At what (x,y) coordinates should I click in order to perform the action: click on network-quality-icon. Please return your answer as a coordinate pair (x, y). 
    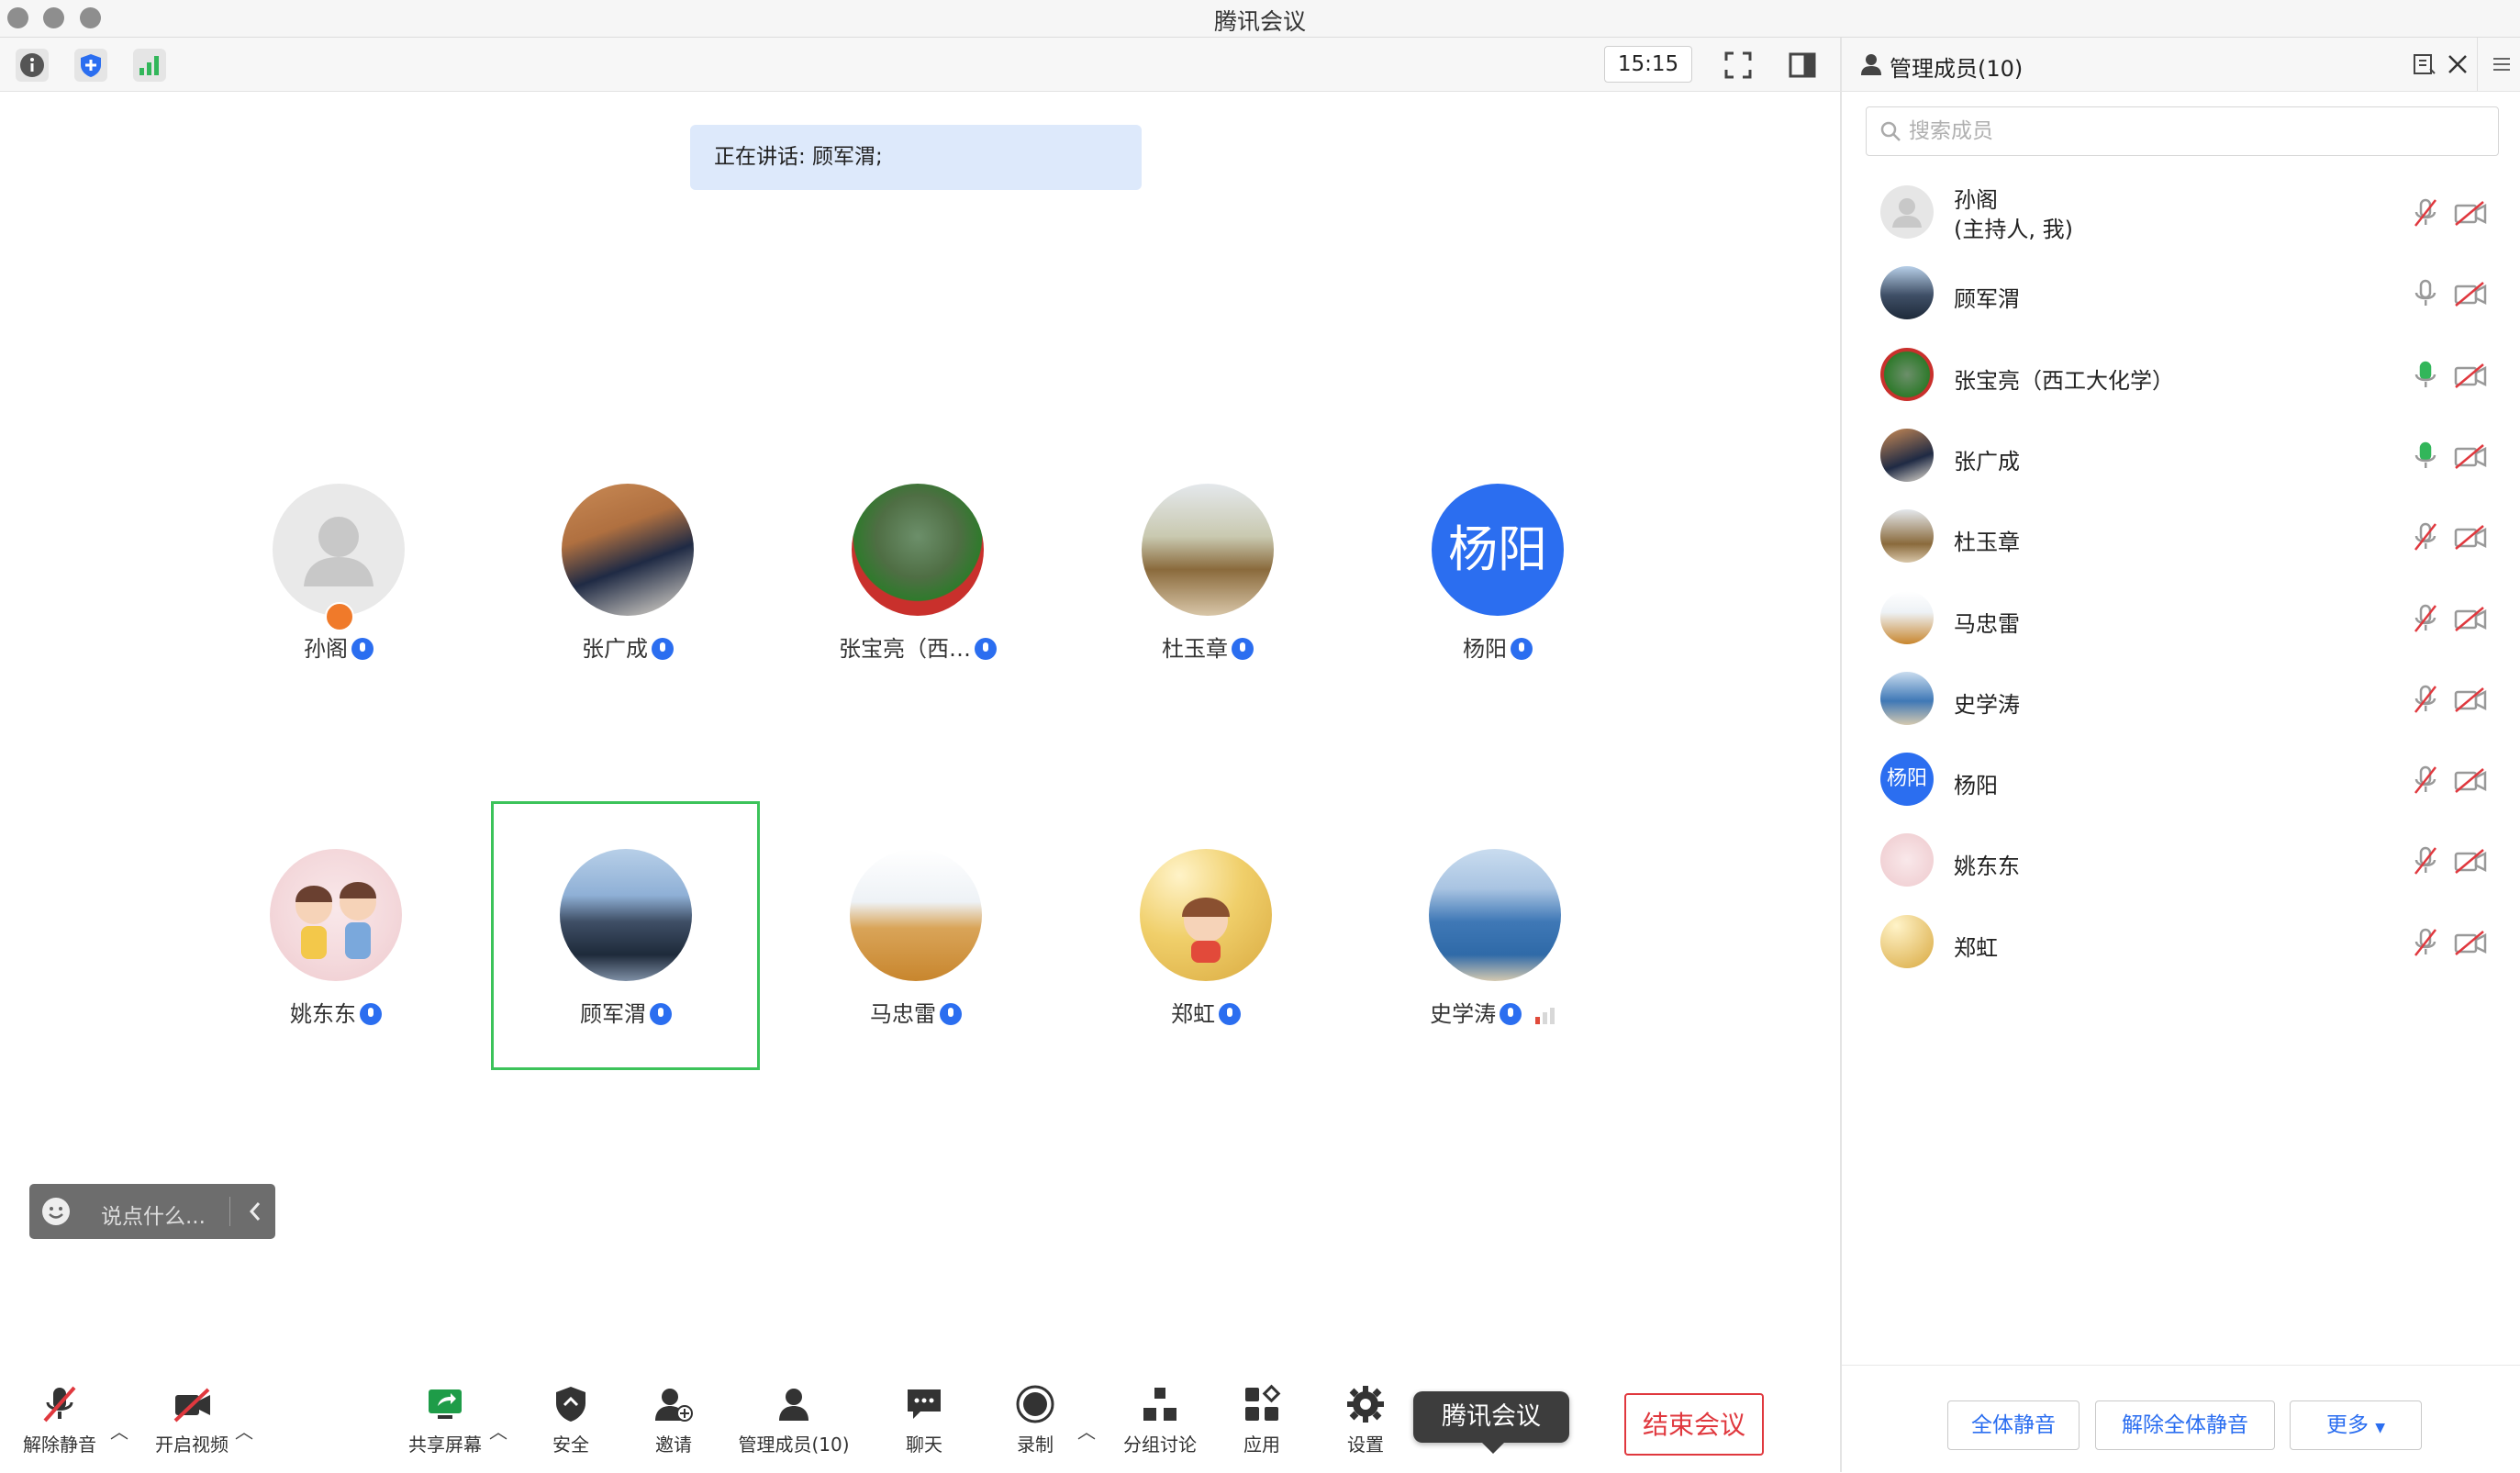
    Looking at the image, I should click on (1544, 1016).